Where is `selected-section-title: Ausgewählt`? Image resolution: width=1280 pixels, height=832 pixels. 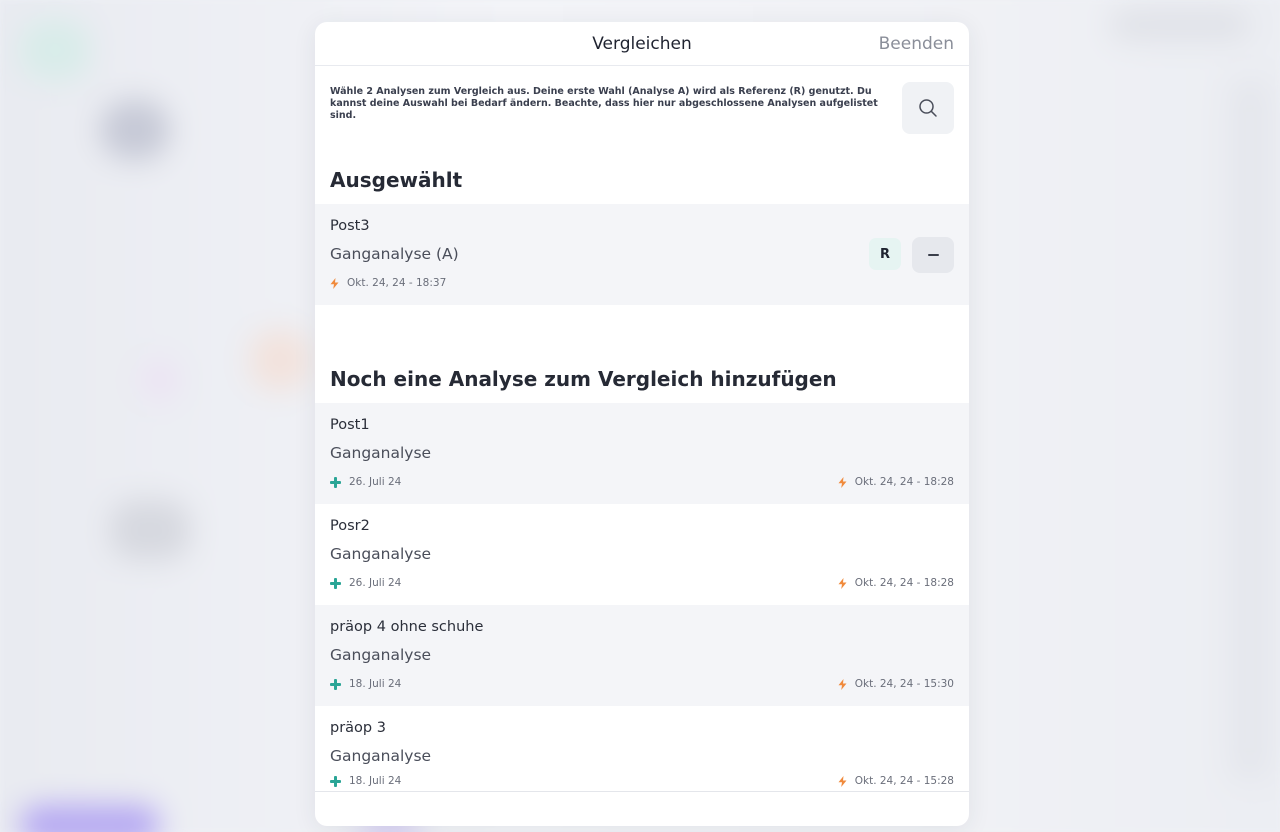
selected-section-title: Ausgewählt is located at coordinates (396, 180).